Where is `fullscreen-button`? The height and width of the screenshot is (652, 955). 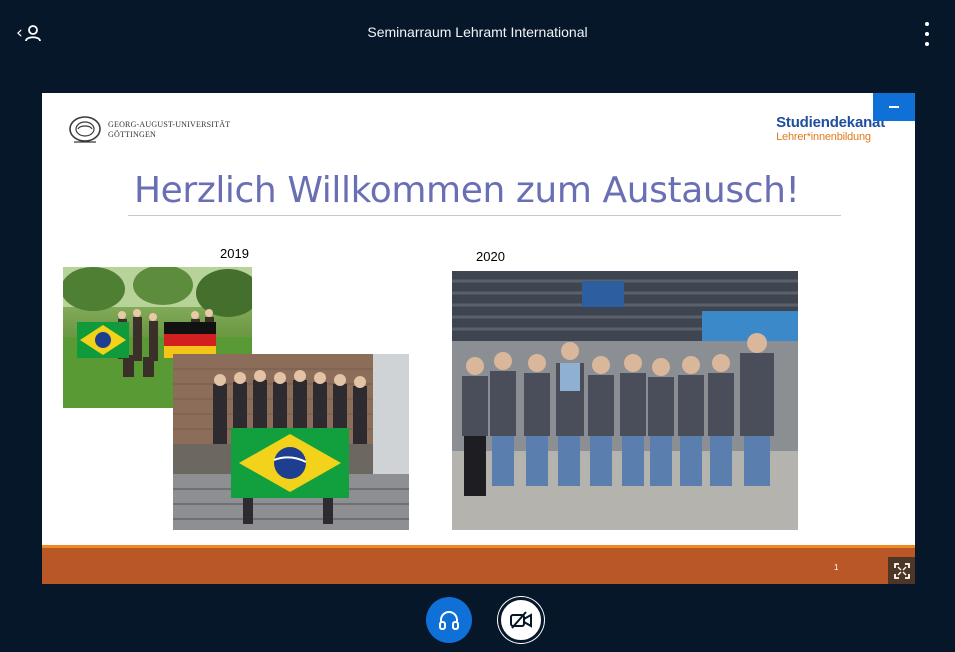 fullscreen-button is located at coordinates (901, 570).